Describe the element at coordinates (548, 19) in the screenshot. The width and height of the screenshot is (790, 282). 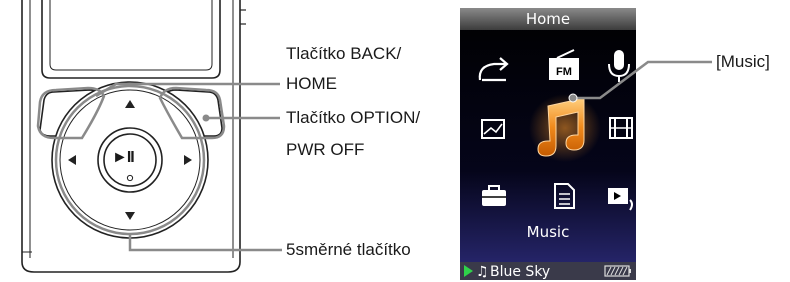
I see `screen-title: Home` at that location.